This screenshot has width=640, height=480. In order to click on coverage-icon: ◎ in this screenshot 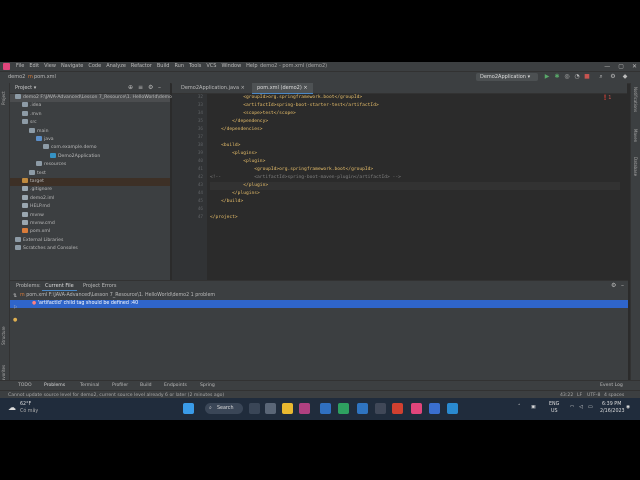, I will do `click(567, 77)`.